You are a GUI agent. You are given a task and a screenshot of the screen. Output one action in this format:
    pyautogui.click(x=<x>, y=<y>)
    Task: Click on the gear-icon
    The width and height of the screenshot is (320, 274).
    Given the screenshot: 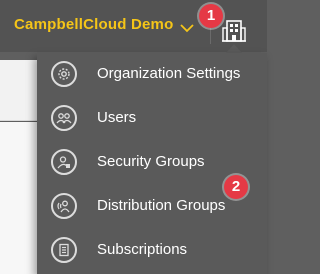 What is the action you would take?
    pyautogui.click(x=64, y=74)
    